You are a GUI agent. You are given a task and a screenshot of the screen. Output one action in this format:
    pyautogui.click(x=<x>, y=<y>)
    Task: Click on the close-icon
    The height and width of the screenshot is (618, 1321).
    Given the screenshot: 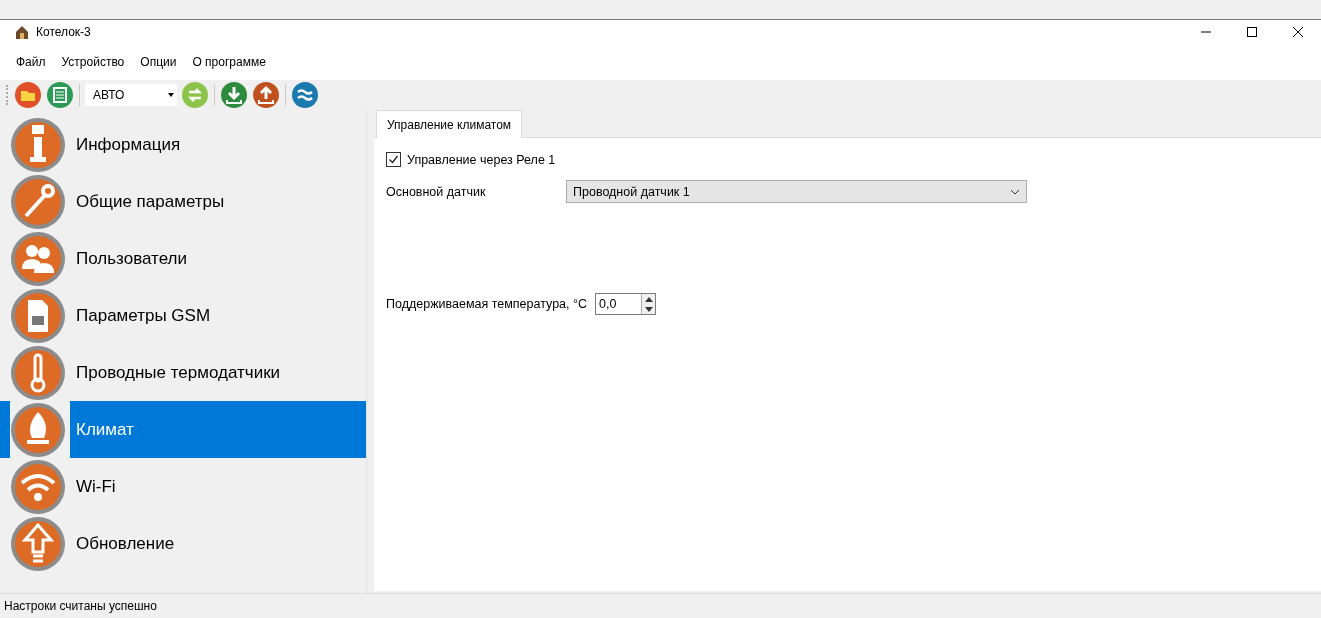 What is the action you would take?
    pyautogui.click(x=1298, y=32)
    